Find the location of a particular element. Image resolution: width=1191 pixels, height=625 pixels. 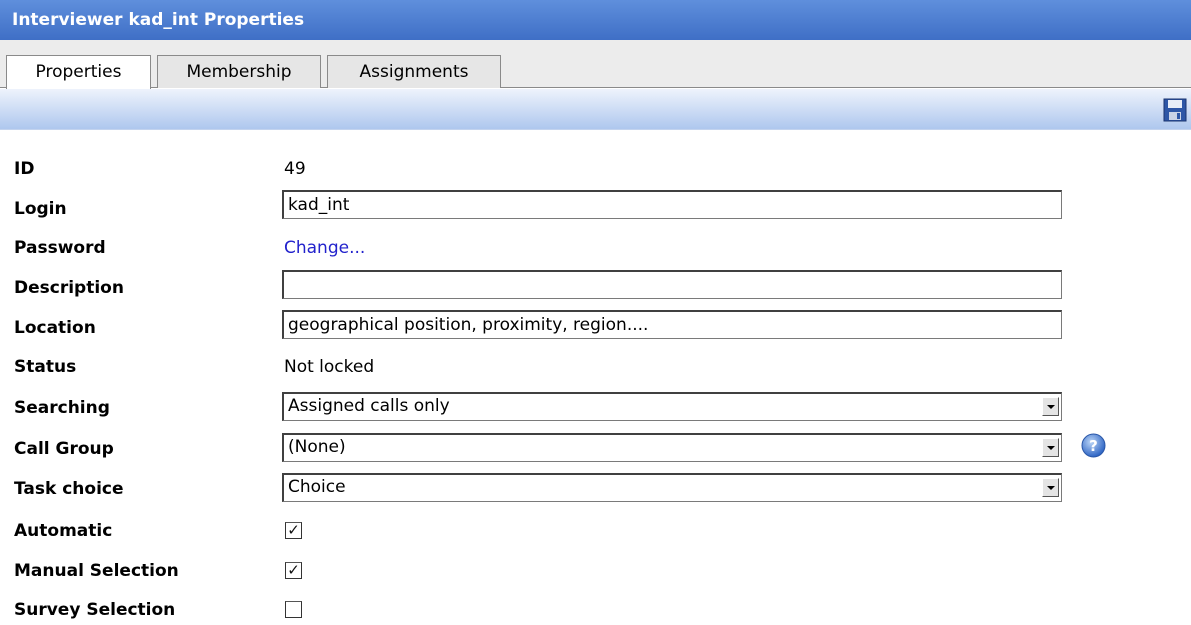

location-input is located at coordinates (672, 324).